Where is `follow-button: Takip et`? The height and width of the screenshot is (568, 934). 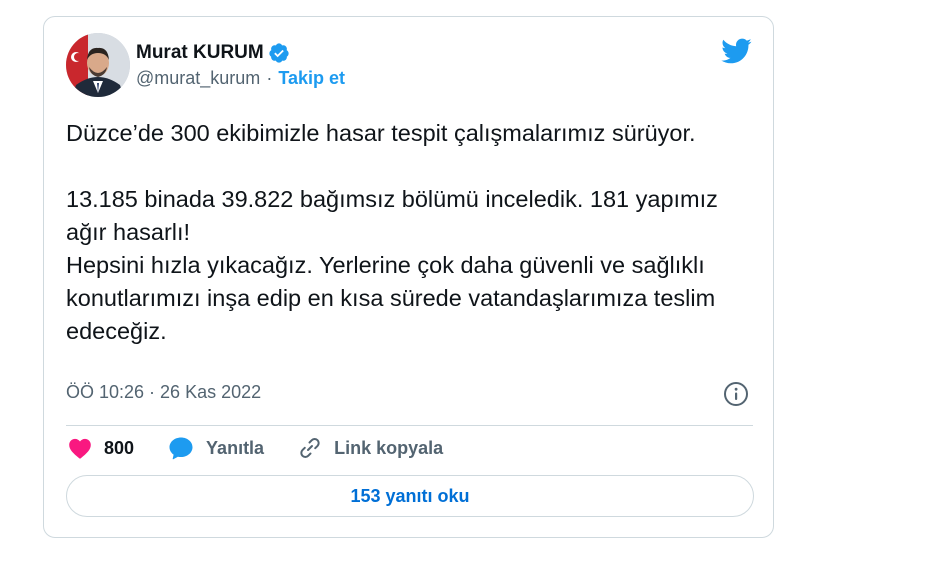
follow-button: Takip et is located at coordinates (311, 78).